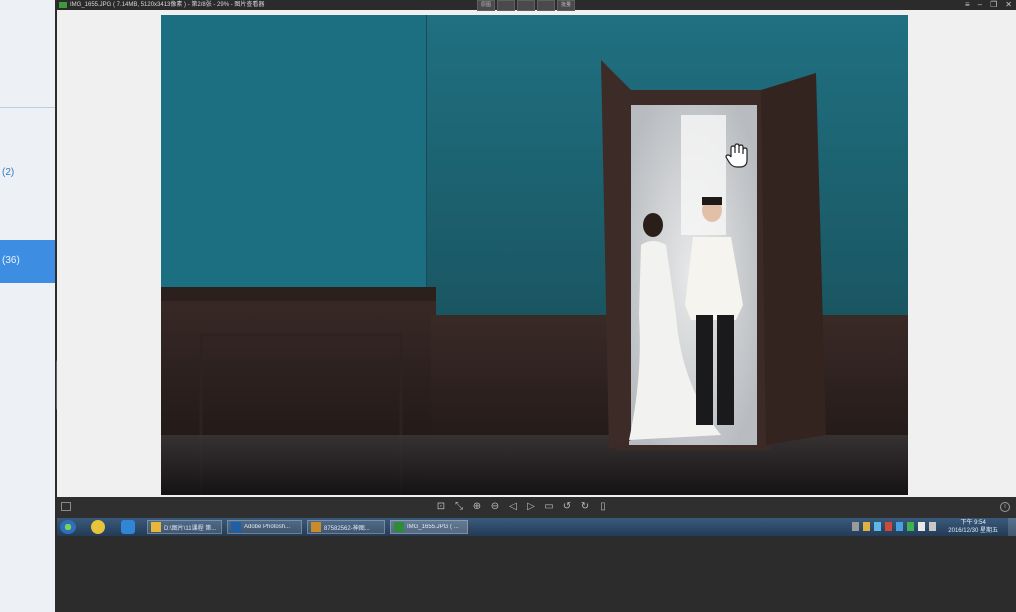 This screenshot has height=612, width=1016. Describe the element at coordinates (27, 107) in the screenshot. I see `sidebar-divider` at that location.